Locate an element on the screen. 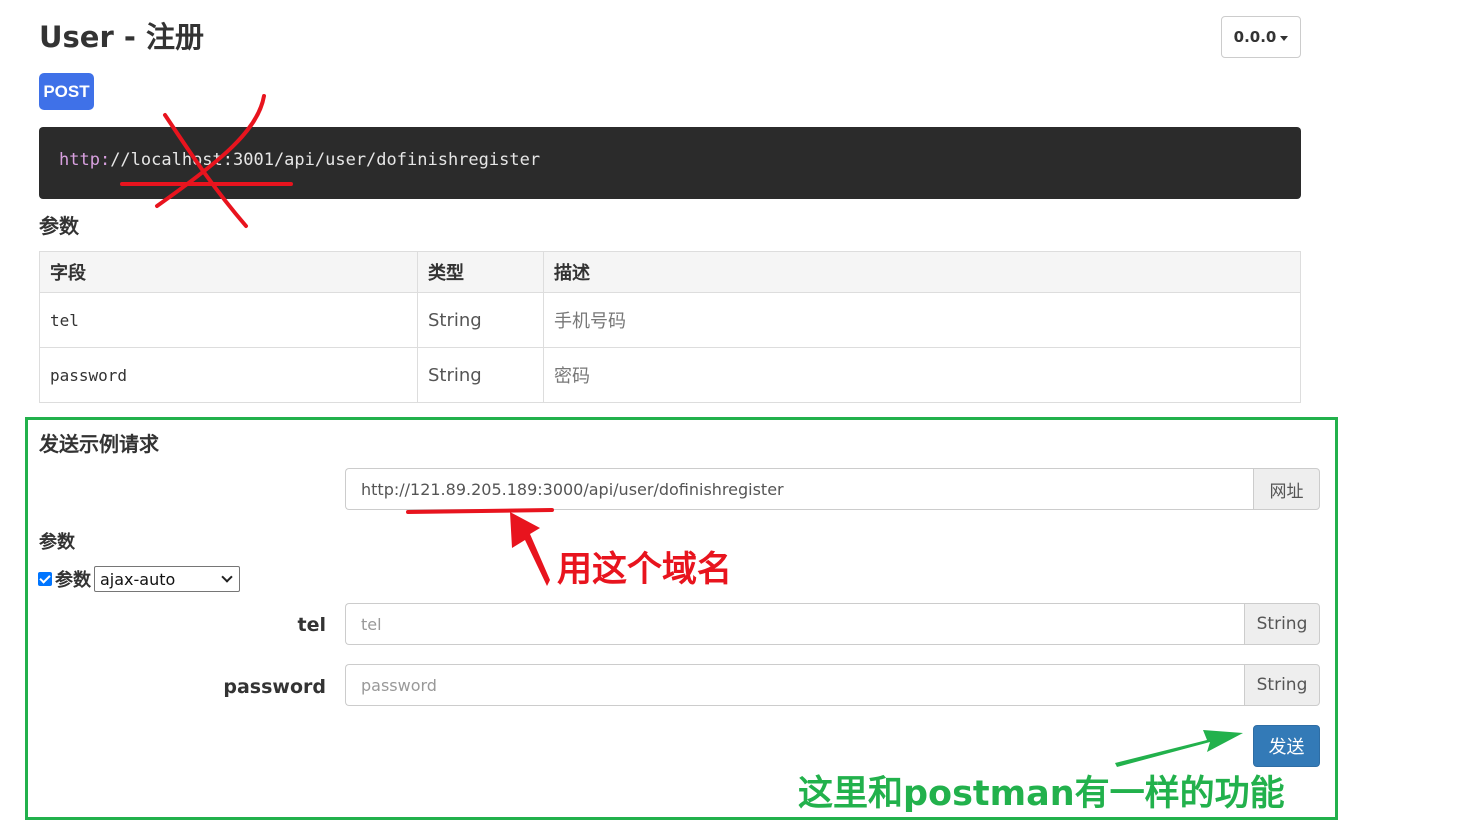 The width and height of the screenshot is (1480, 825). tel-input: tel is located at coordinates (794, 624).